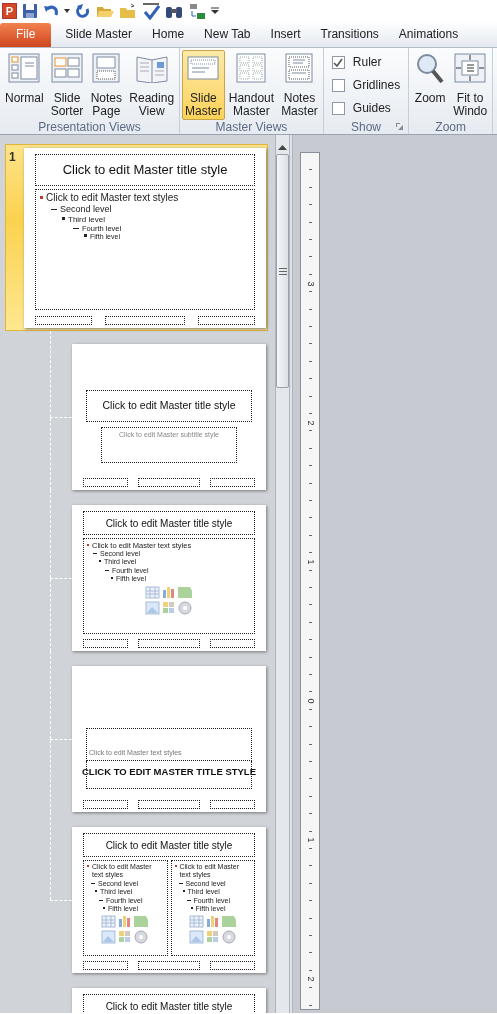 This screenshot has width=497, height=1014. What do you see at coordinates (168, 35) in the screenshot?
I see `ribbon-tab: Home` at bounding box center [168, 35].